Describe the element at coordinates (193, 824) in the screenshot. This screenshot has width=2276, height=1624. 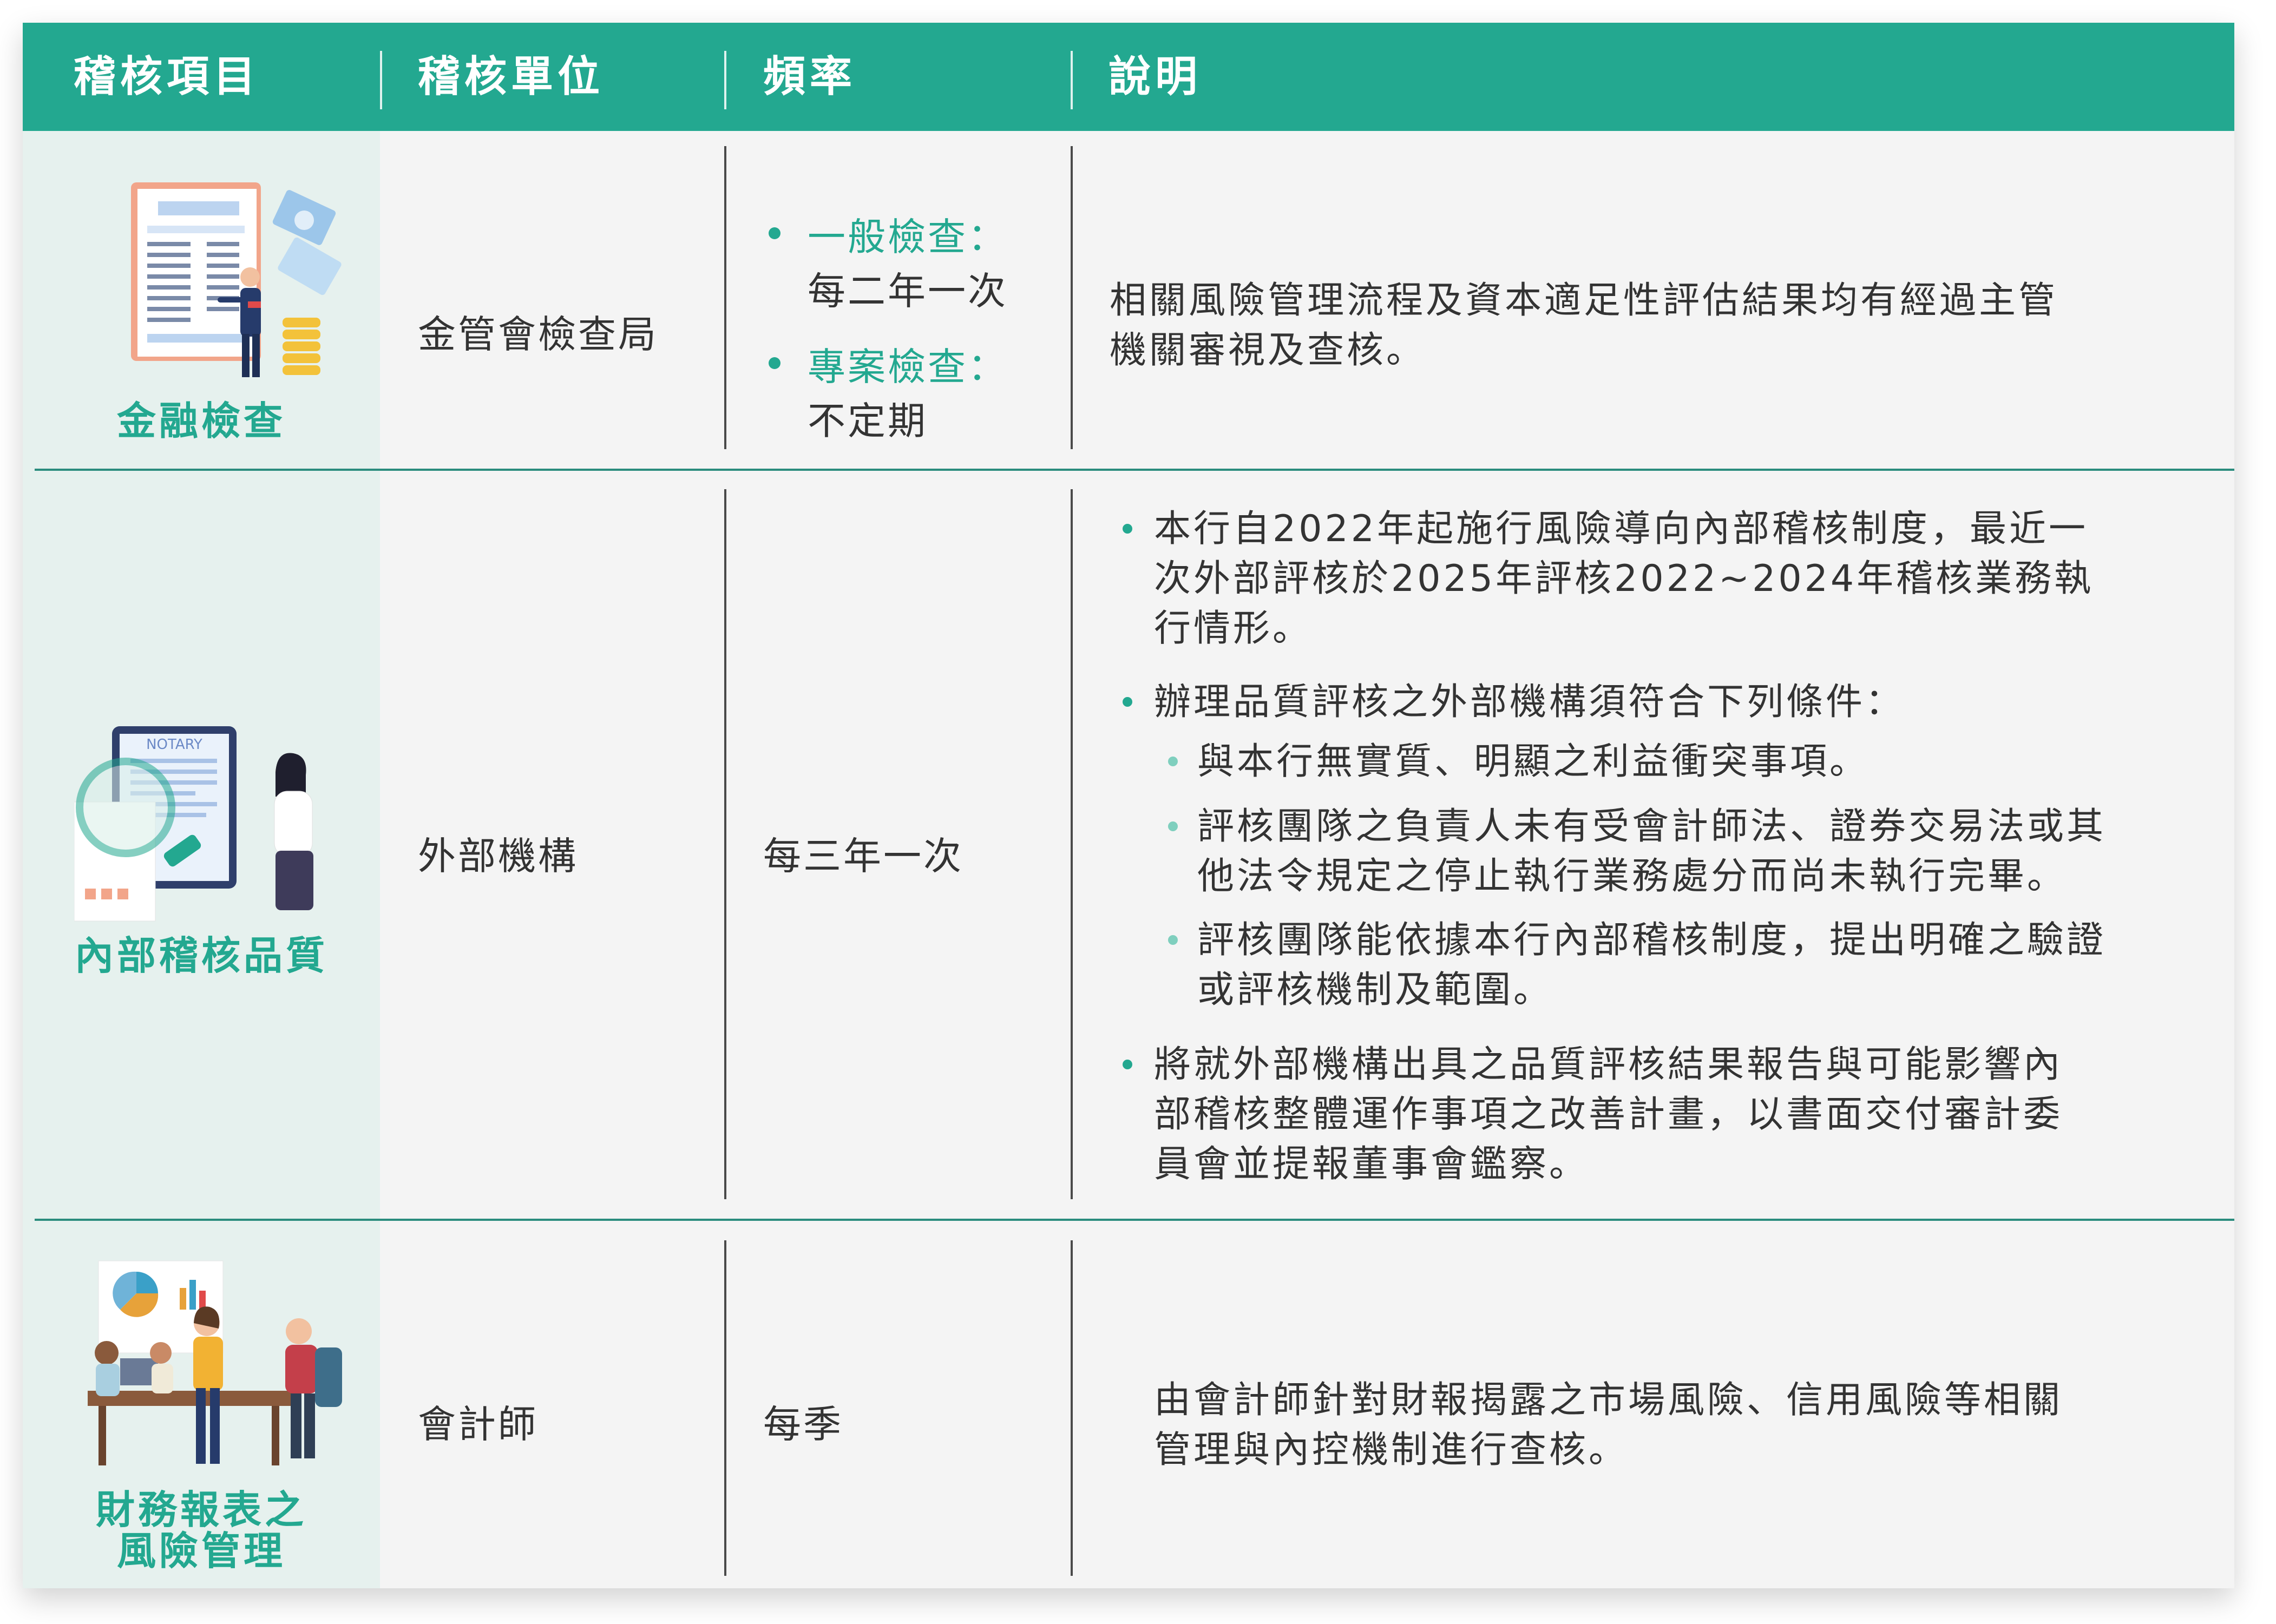
I see `notary-magnifier-icon: NOTARY` at that location.